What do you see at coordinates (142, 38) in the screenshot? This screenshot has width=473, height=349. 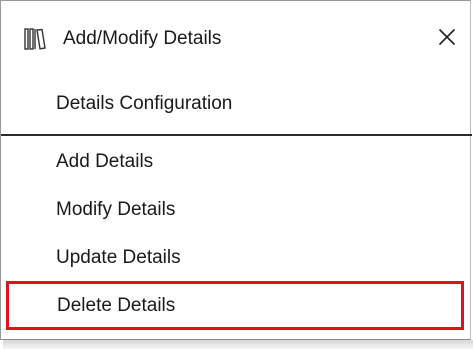 I see `window-title: Add/Modify Details` at bounding box center [142, 38].